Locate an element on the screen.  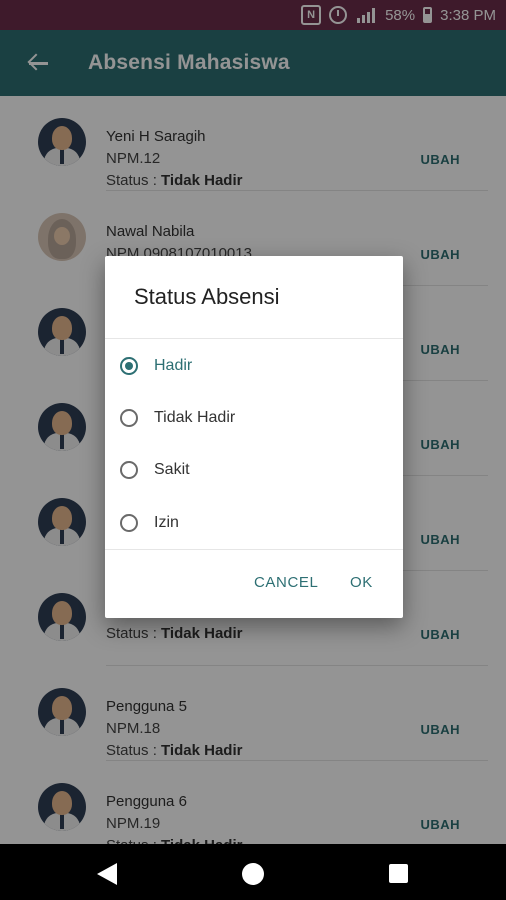
nav-recents-icon is located at coordinates (398, 873).